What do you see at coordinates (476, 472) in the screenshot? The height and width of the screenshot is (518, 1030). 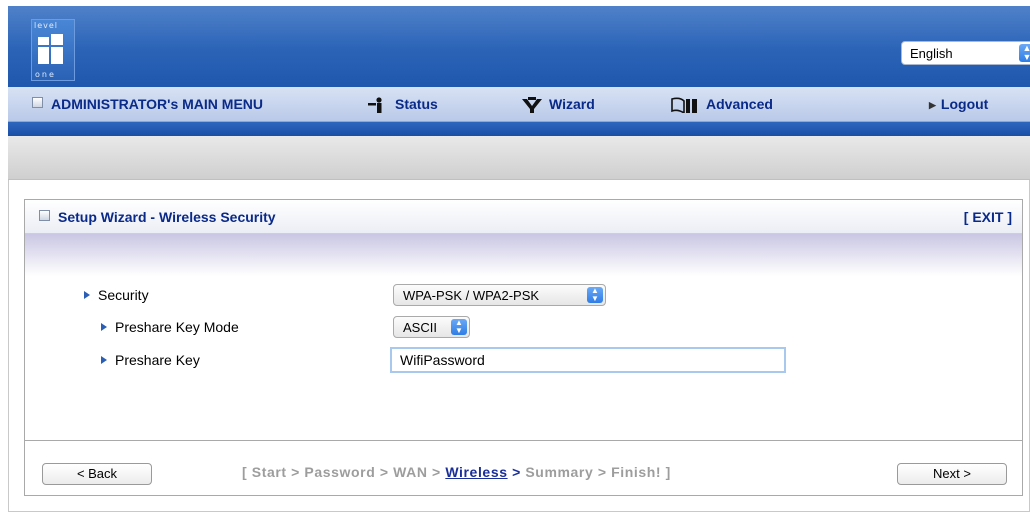 I see `step-current: Wireless` at bounding box center [476, 472].